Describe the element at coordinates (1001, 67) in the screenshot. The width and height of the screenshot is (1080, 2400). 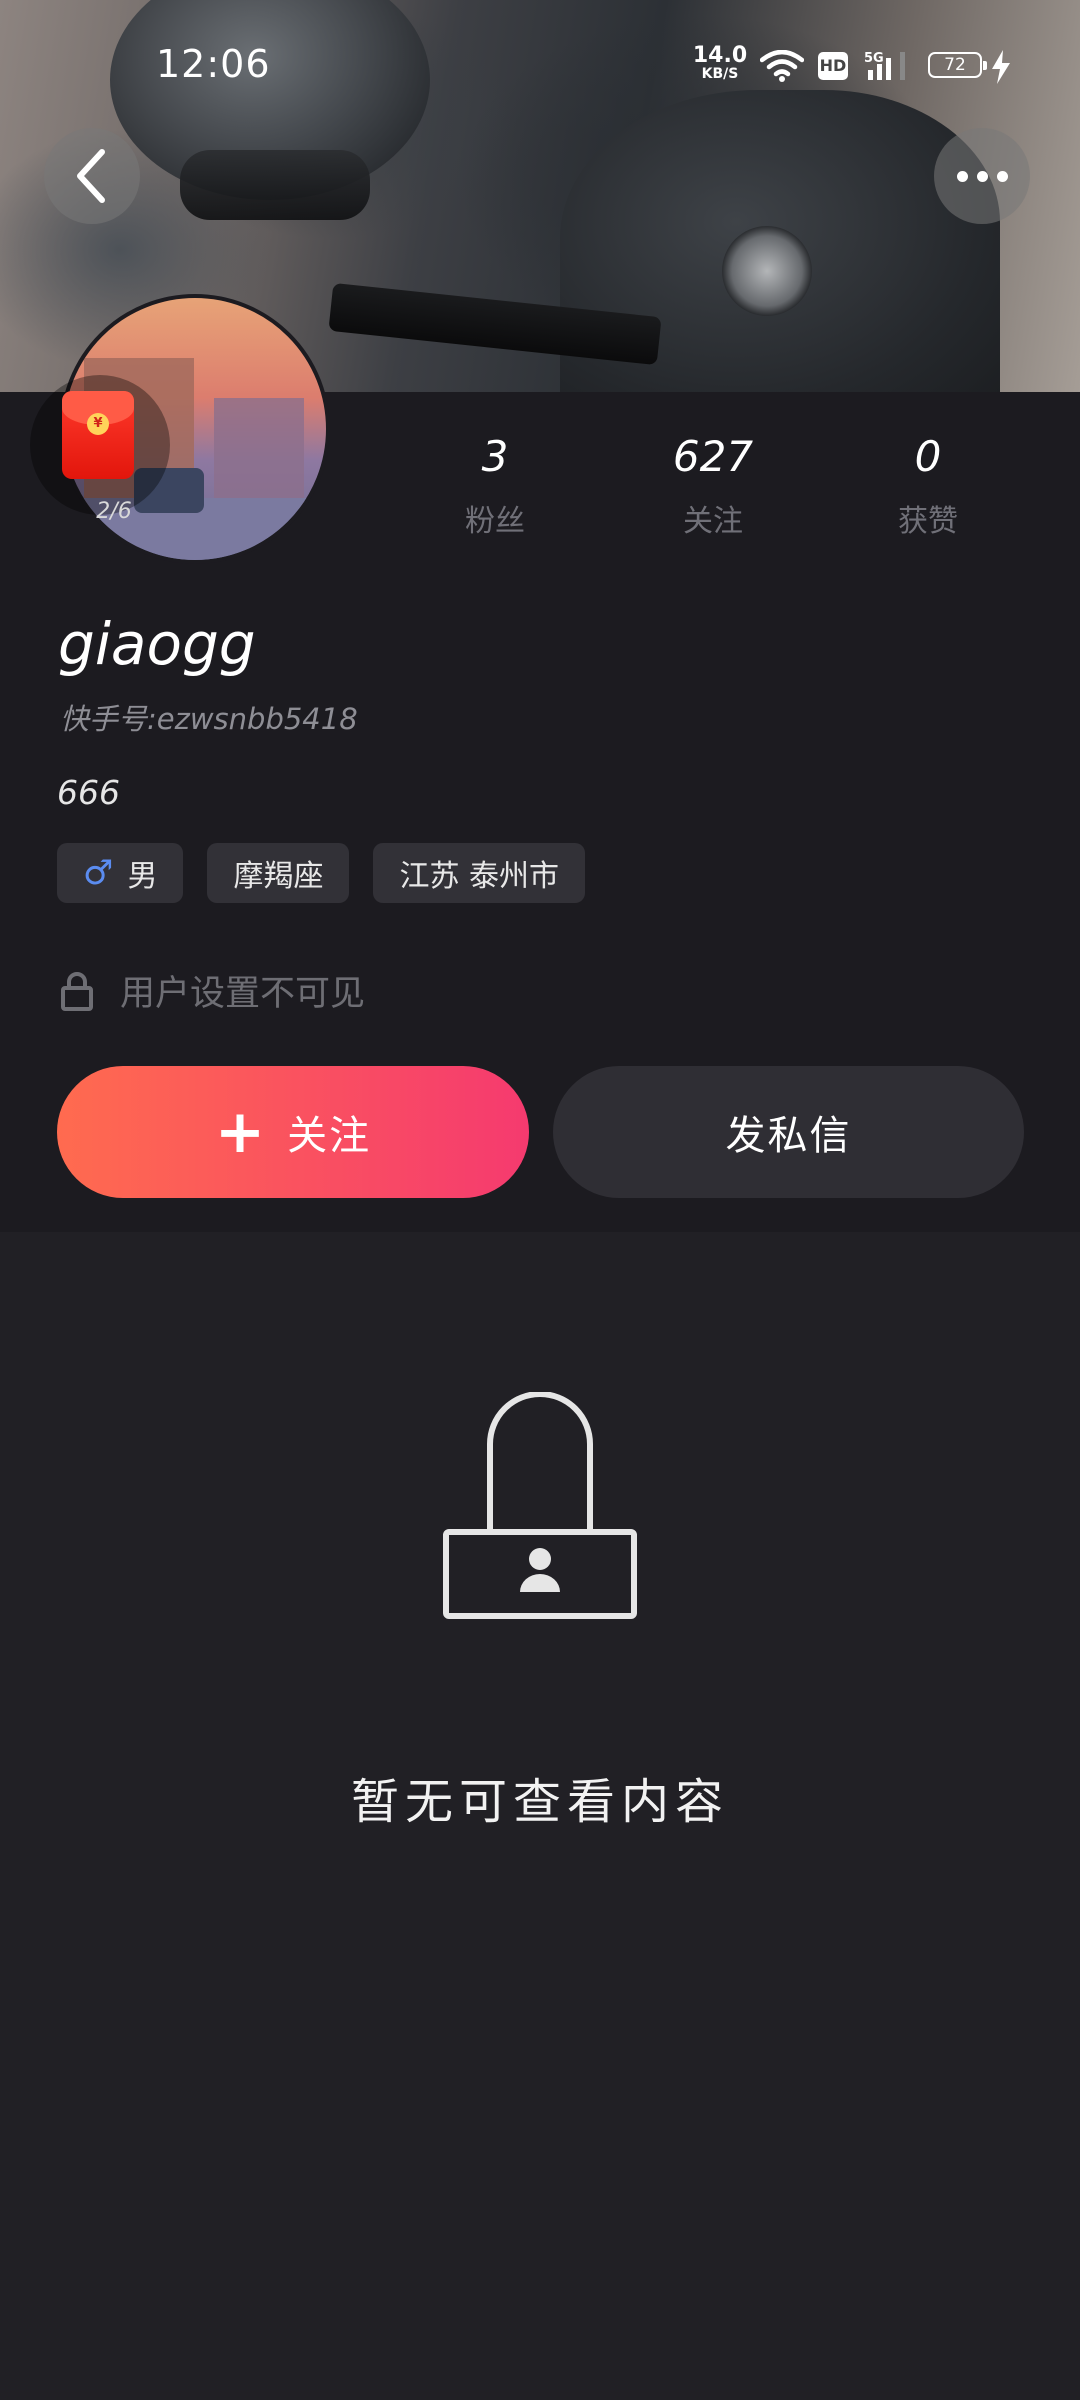
I see `charging-icon` at that location.